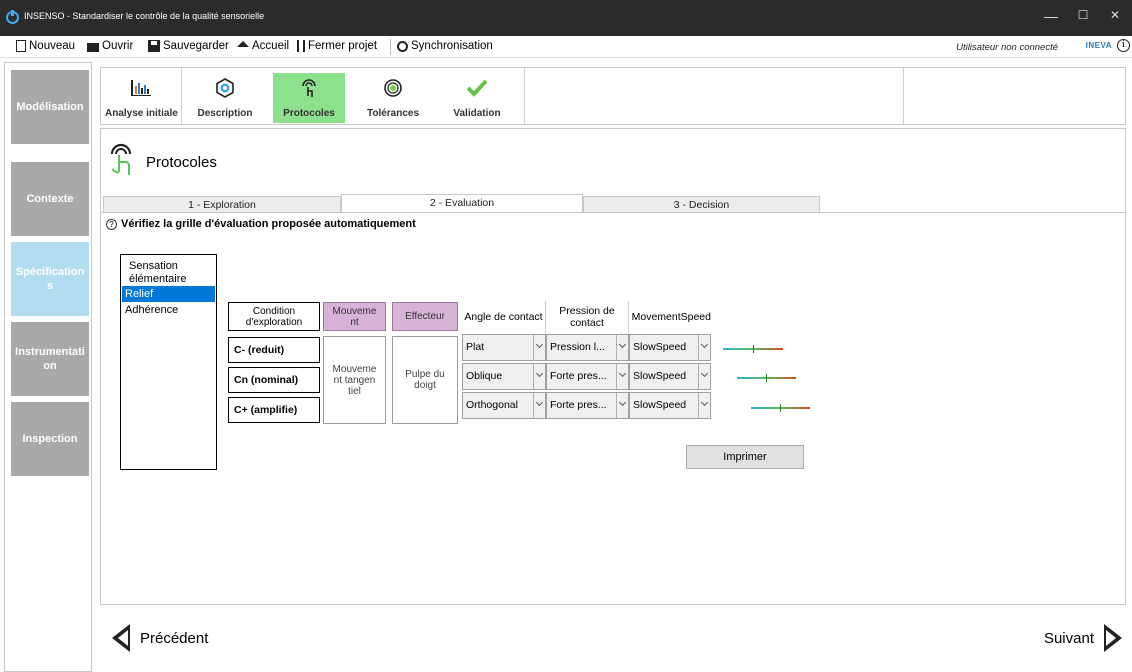  Describe the element at coordinates (141, 98) in the screenshot. I see `ribbon-analyse-initiale: Analyse initiale` at that location.